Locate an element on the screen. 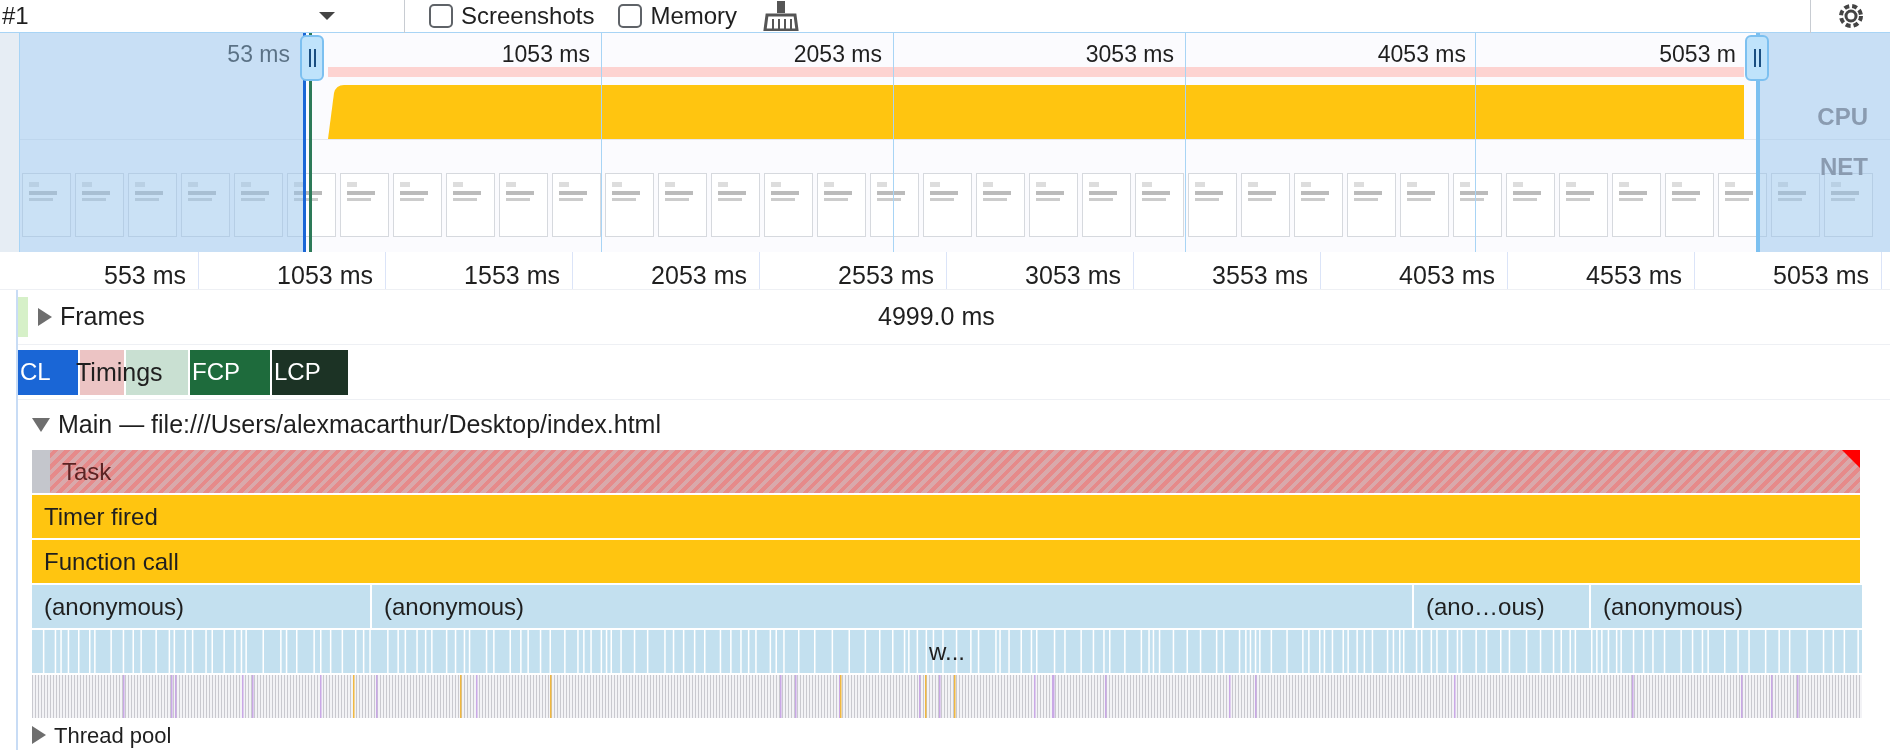 This screenshot has width=1890, height=752. recording-select: #1 is located at coordinates (202, 16).